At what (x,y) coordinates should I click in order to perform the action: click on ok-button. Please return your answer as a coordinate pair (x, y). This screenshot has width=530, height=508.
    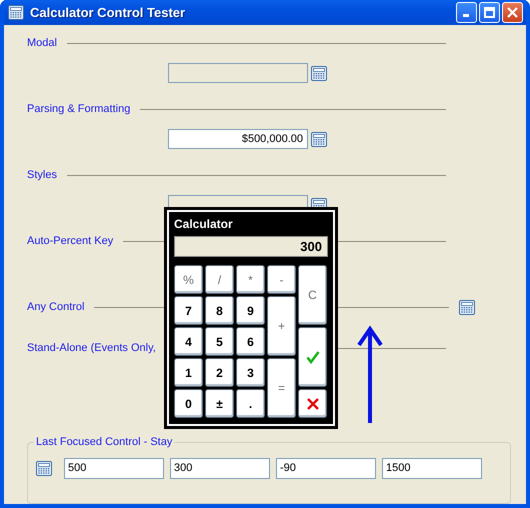
    Looking at the image, I should click on (312, 357).